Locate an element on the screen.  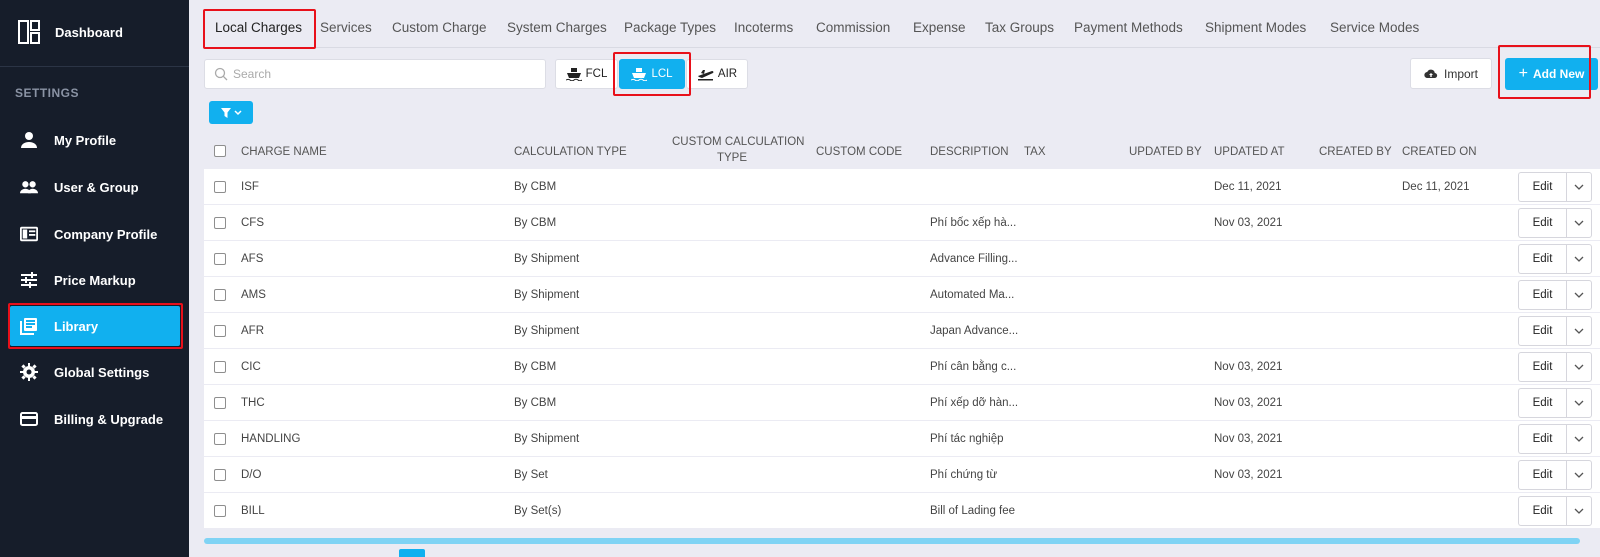
sidebar-item-library: Library is located at coordinates (95, 326).